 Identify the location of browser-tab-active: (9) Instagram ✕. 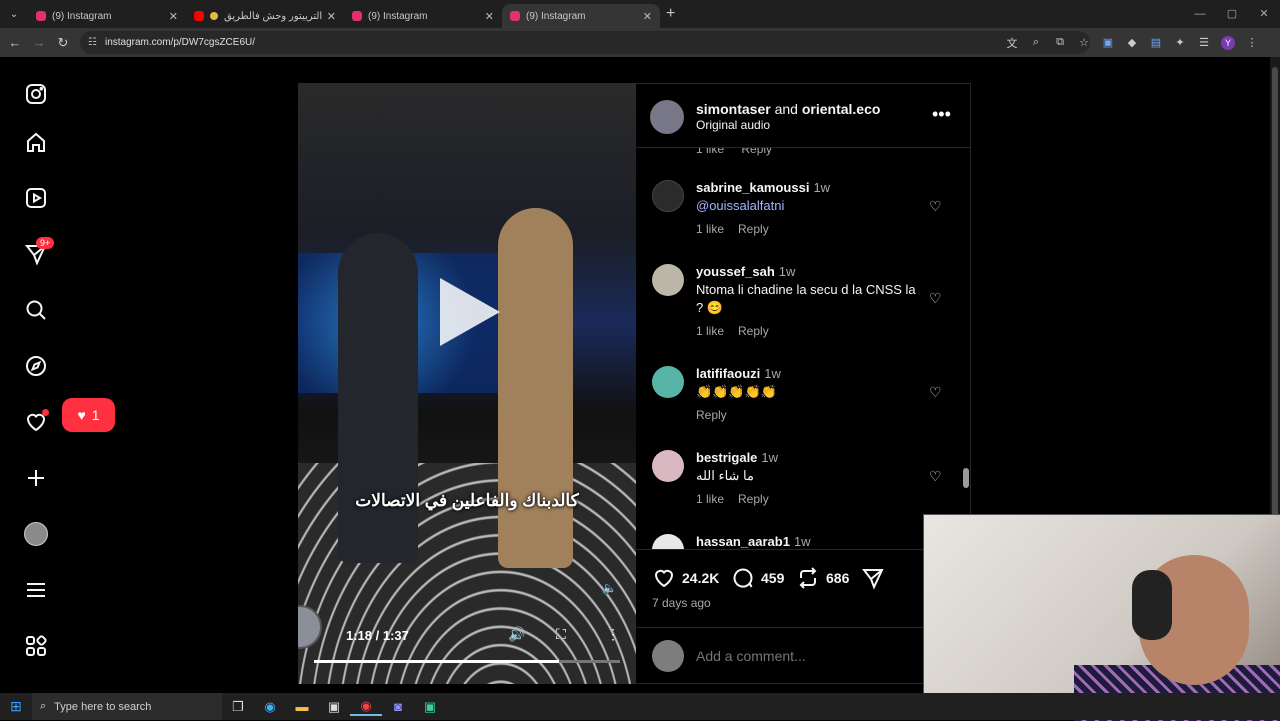
(581, 16).